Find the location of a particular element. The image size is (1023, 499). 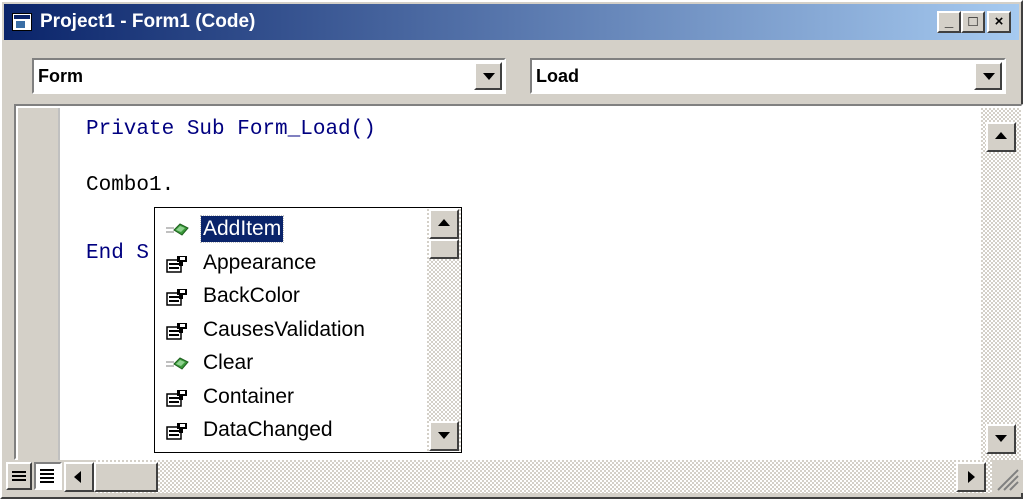

autocomplete-item: BackColor is located at coordinates (291, 296).